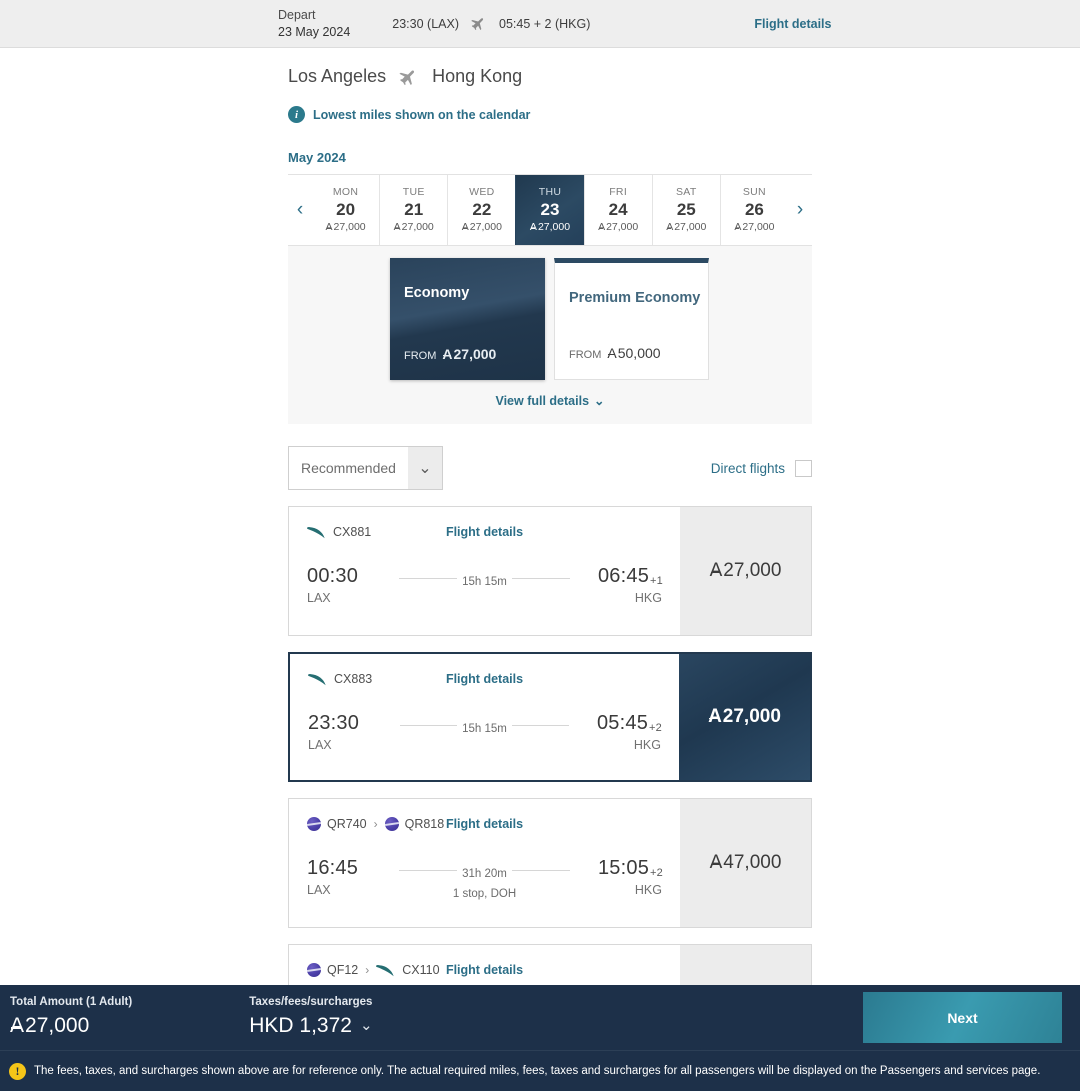  What do you see at coordinates (629, 723) in the screenshot?
I see `arrival-time: 05:45+2` at bounding box center [629, 723].